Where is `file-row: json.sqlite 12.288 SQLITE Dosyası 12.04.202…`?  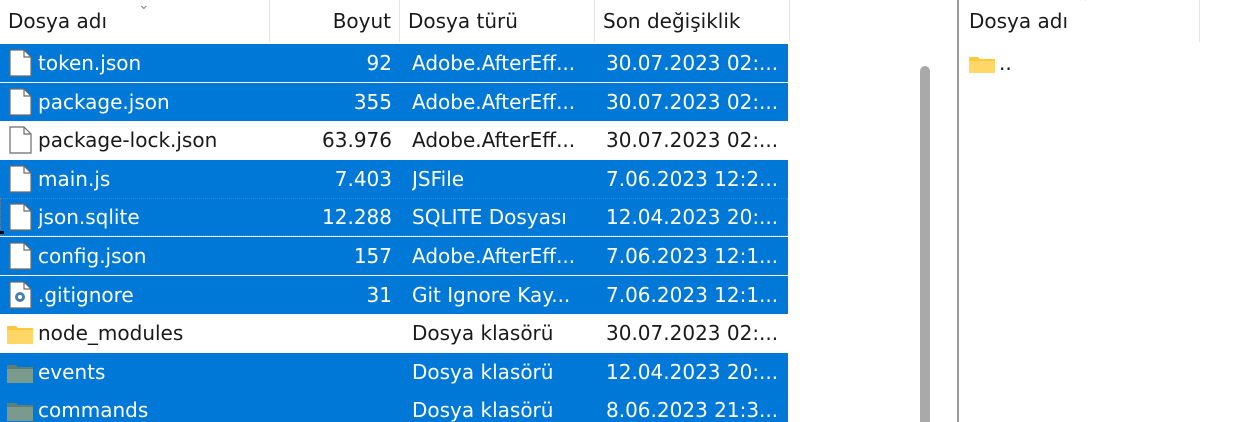 file-row: json.sqlite 12.288 SQLITE Dosyası 12.04.202… is located at coordinates (394, 217).